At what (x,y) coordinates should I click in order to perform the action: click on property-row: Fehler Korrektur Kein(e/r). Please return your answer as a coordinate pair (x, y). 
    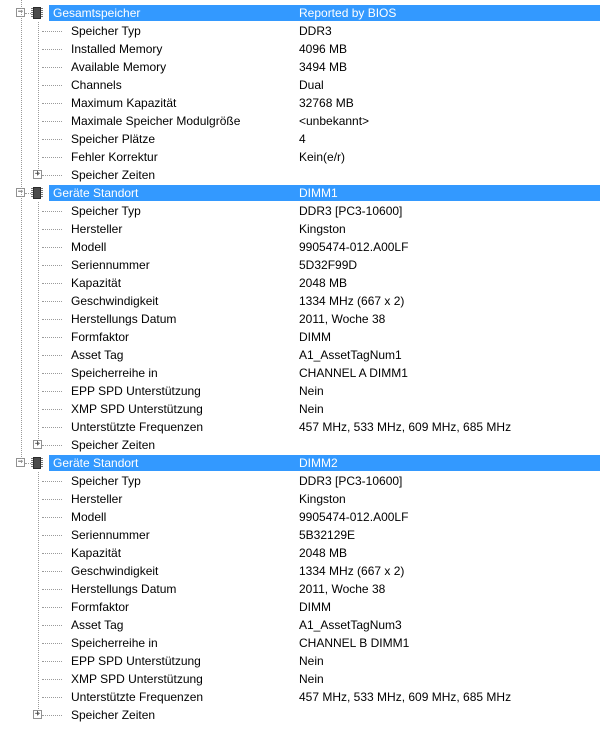
    Looking at the image, I should click on (300, 157).